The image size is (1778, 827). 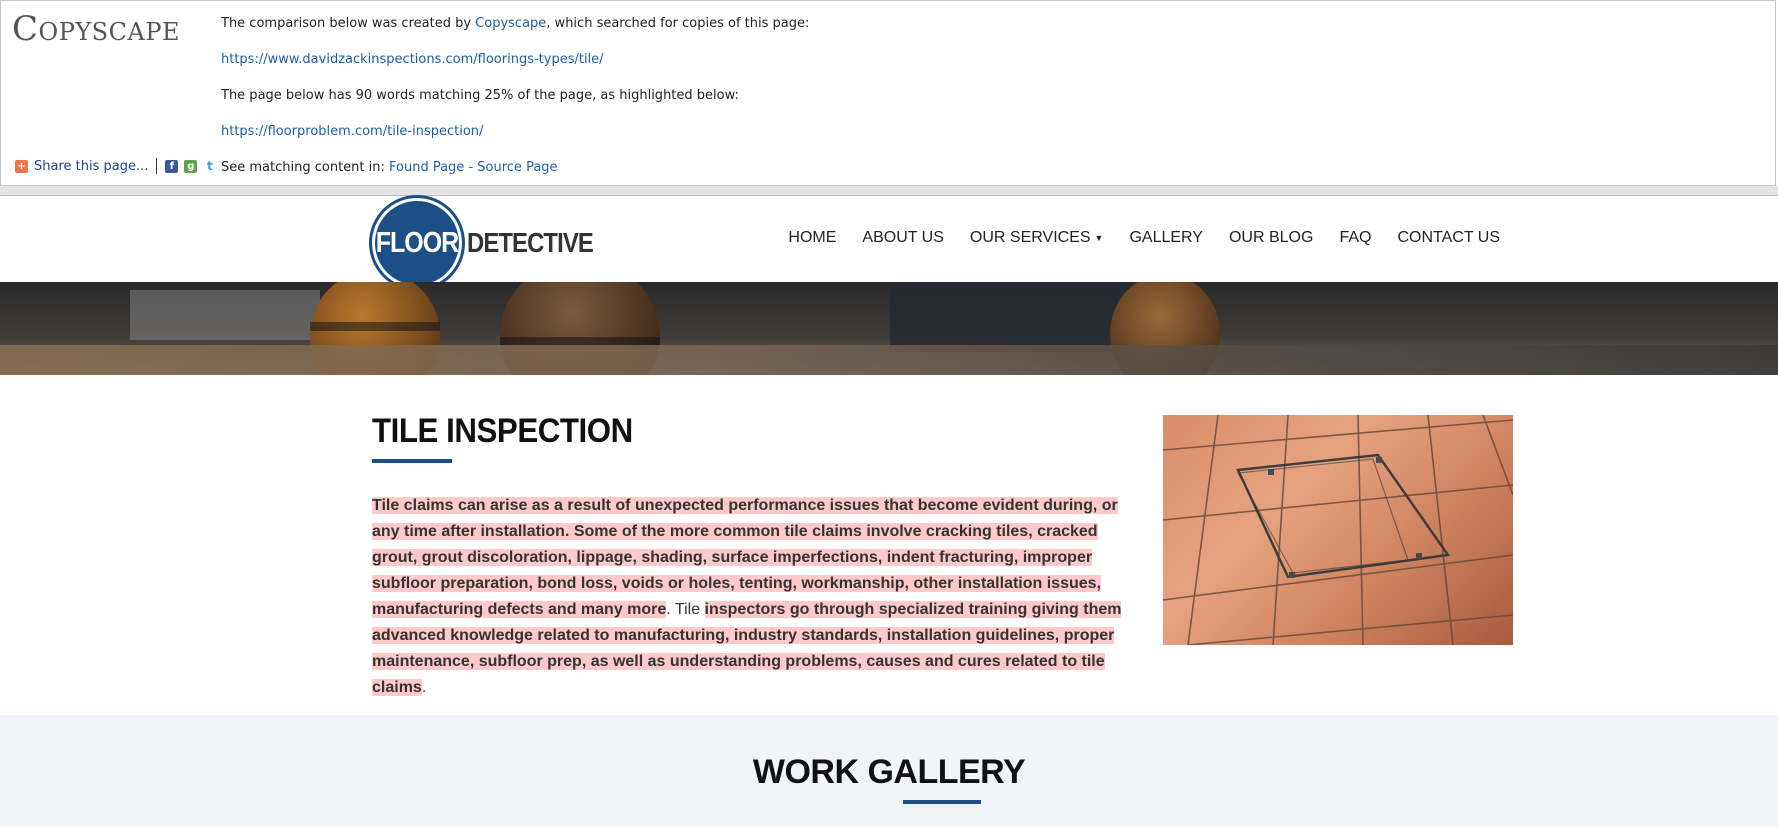 I want to click on logo-badge: FLOOR, so click(x=417, y=243).